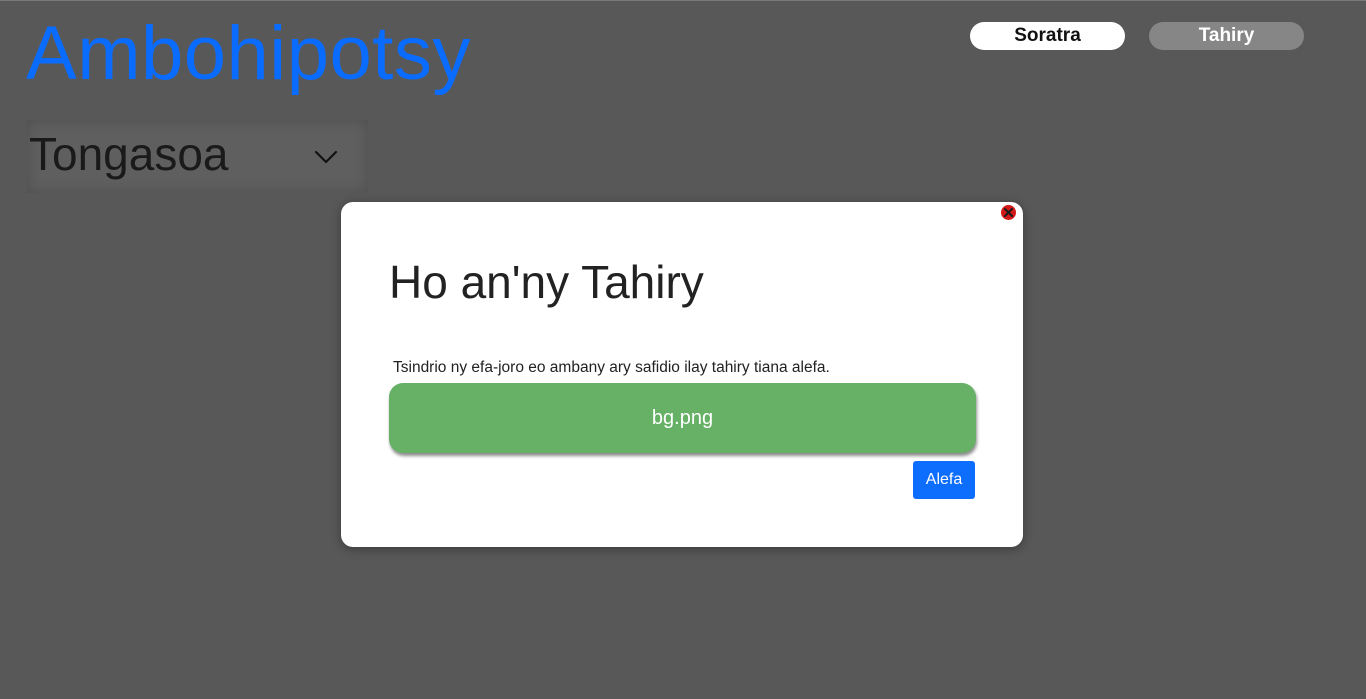 Image resolution: width=1366 pixels, height=699 pixels. Describe the element at coordinates (1226, 36) in the screenshot. I see `nav-tahiry-button: Tahiry` at that location.